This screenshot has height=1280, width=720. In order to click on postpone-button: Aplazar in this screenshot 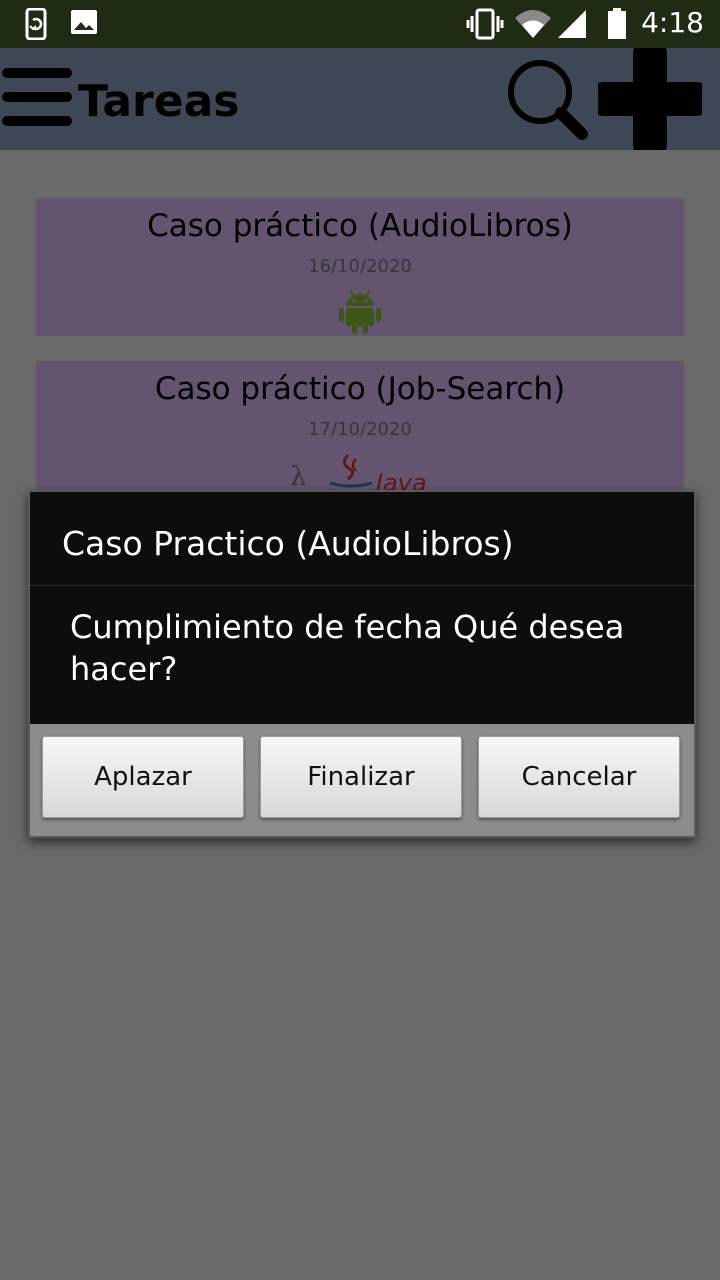, I will do `click(143, 777)`.